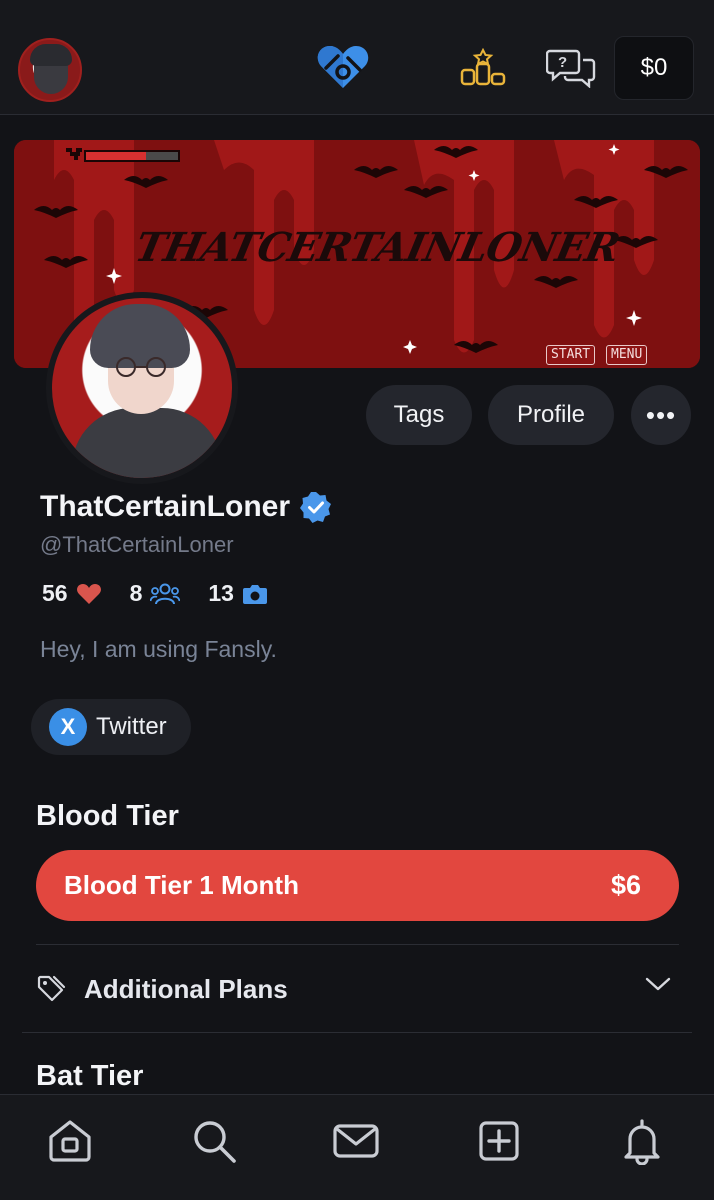 This screenshot has width=714, height=1200. Describe the element at coordinates (343, 67) in the screenshot. I see `fansly-logo-icon` at that location.